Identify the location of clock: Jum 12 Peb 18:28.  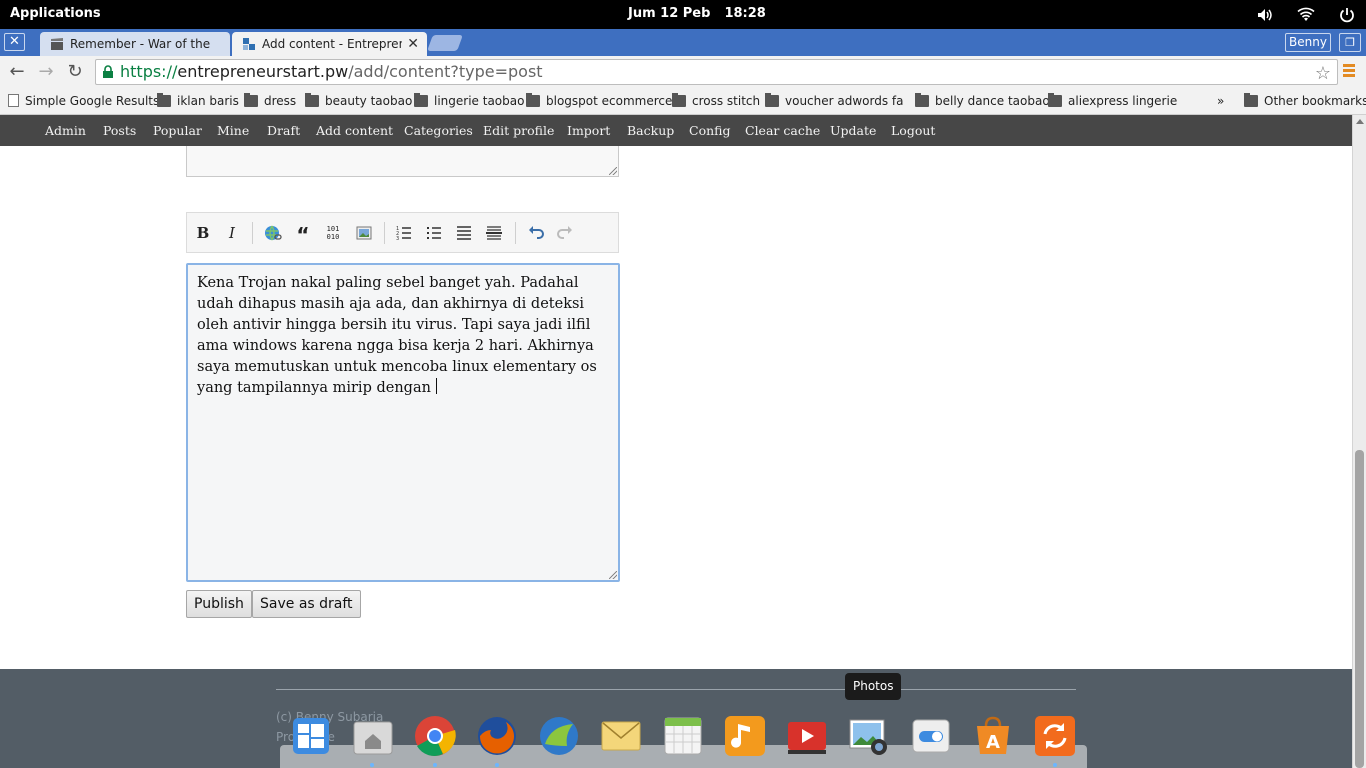
(704, 13).